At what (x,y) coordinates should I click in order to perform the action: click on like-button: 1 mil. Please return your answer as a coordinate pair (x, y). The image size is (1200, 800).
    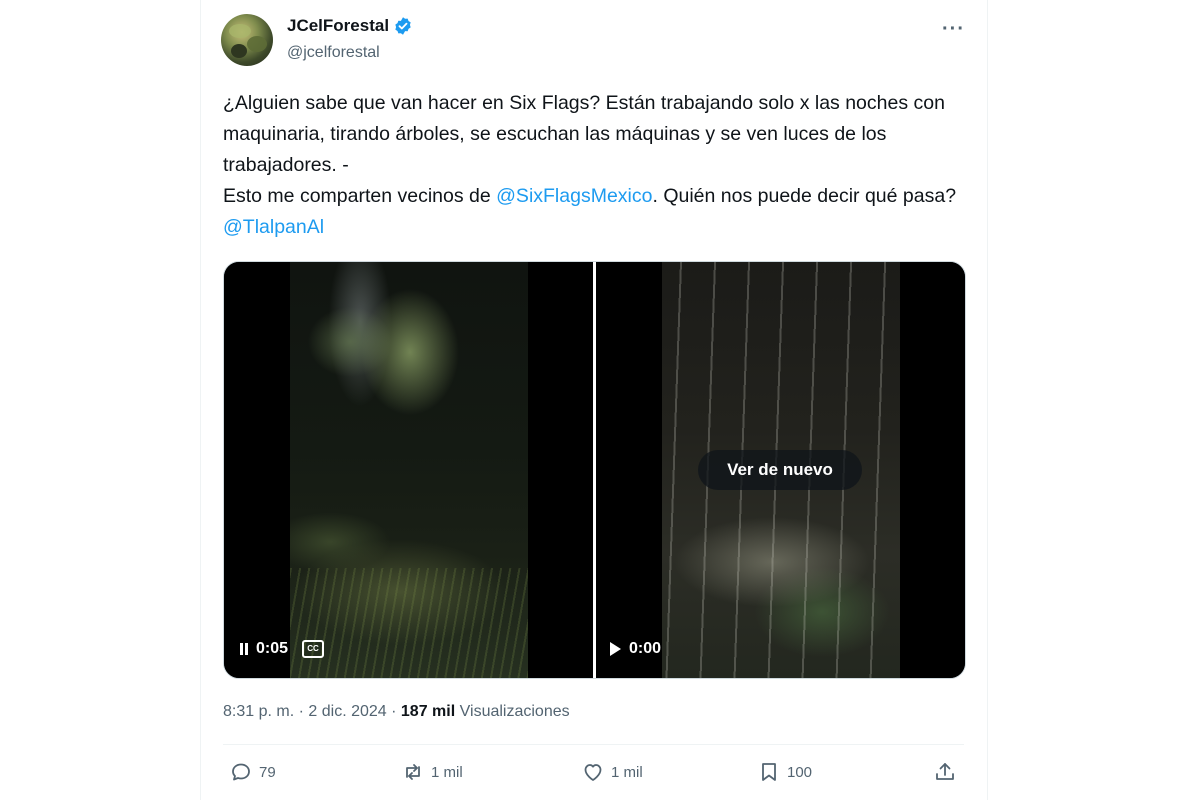
    Looking at the image, I should click on (612, 772).